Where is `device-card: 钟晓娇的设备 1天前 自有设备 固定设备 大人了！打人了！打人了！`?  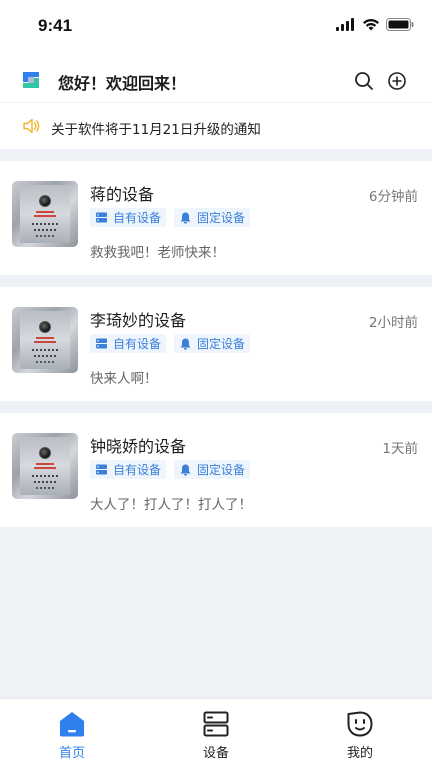
device-card: 钟晓娇的设备 1天前 自有设备 固定设备 大人了！打人了！打人了！ is located at coordinates (216, 470).